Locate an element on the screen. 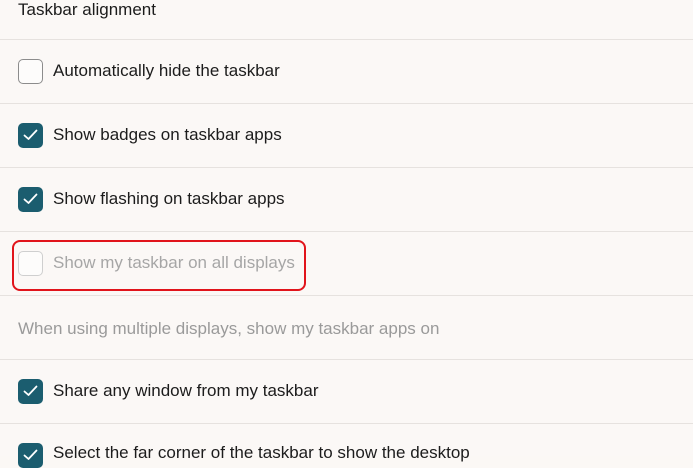  auto-hide-taskbar-label: Automatically hide the taskbar is located at coordinates (166, 70).